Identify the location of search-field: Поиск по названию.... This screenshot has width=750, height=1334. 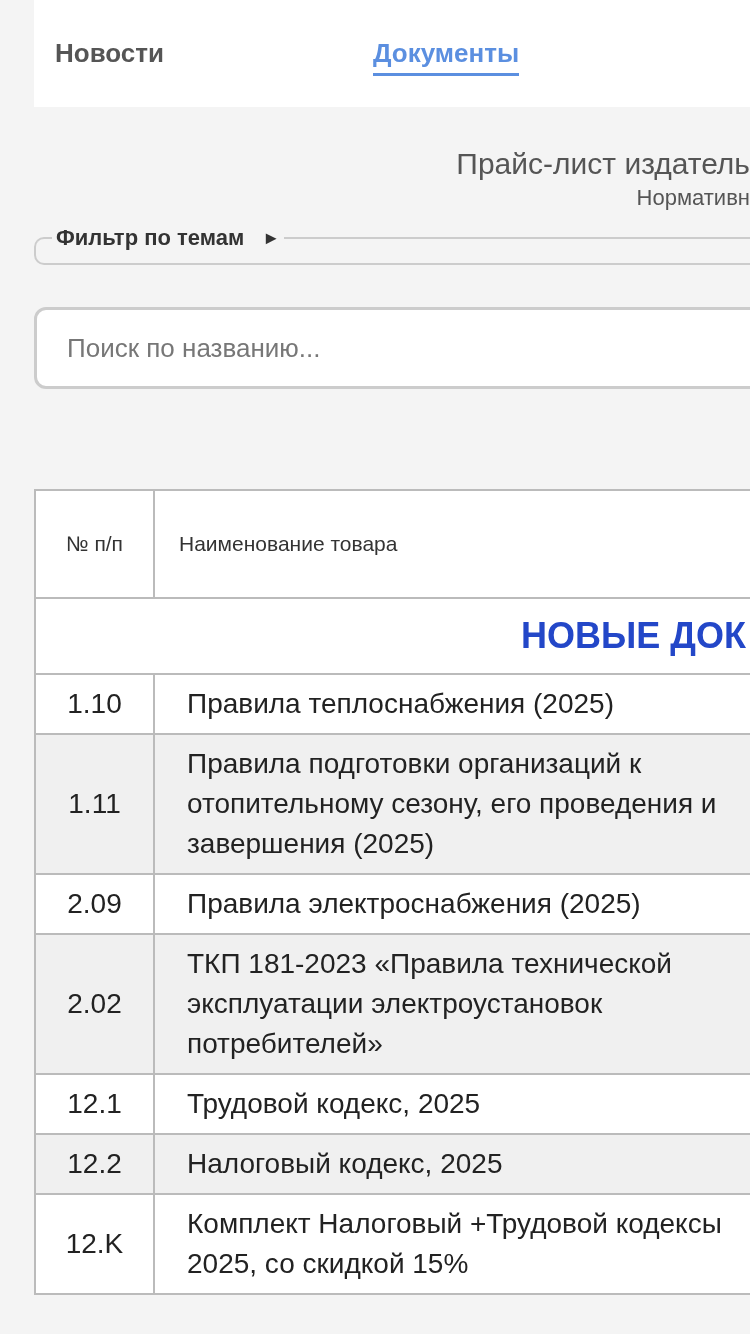
(392, 348).